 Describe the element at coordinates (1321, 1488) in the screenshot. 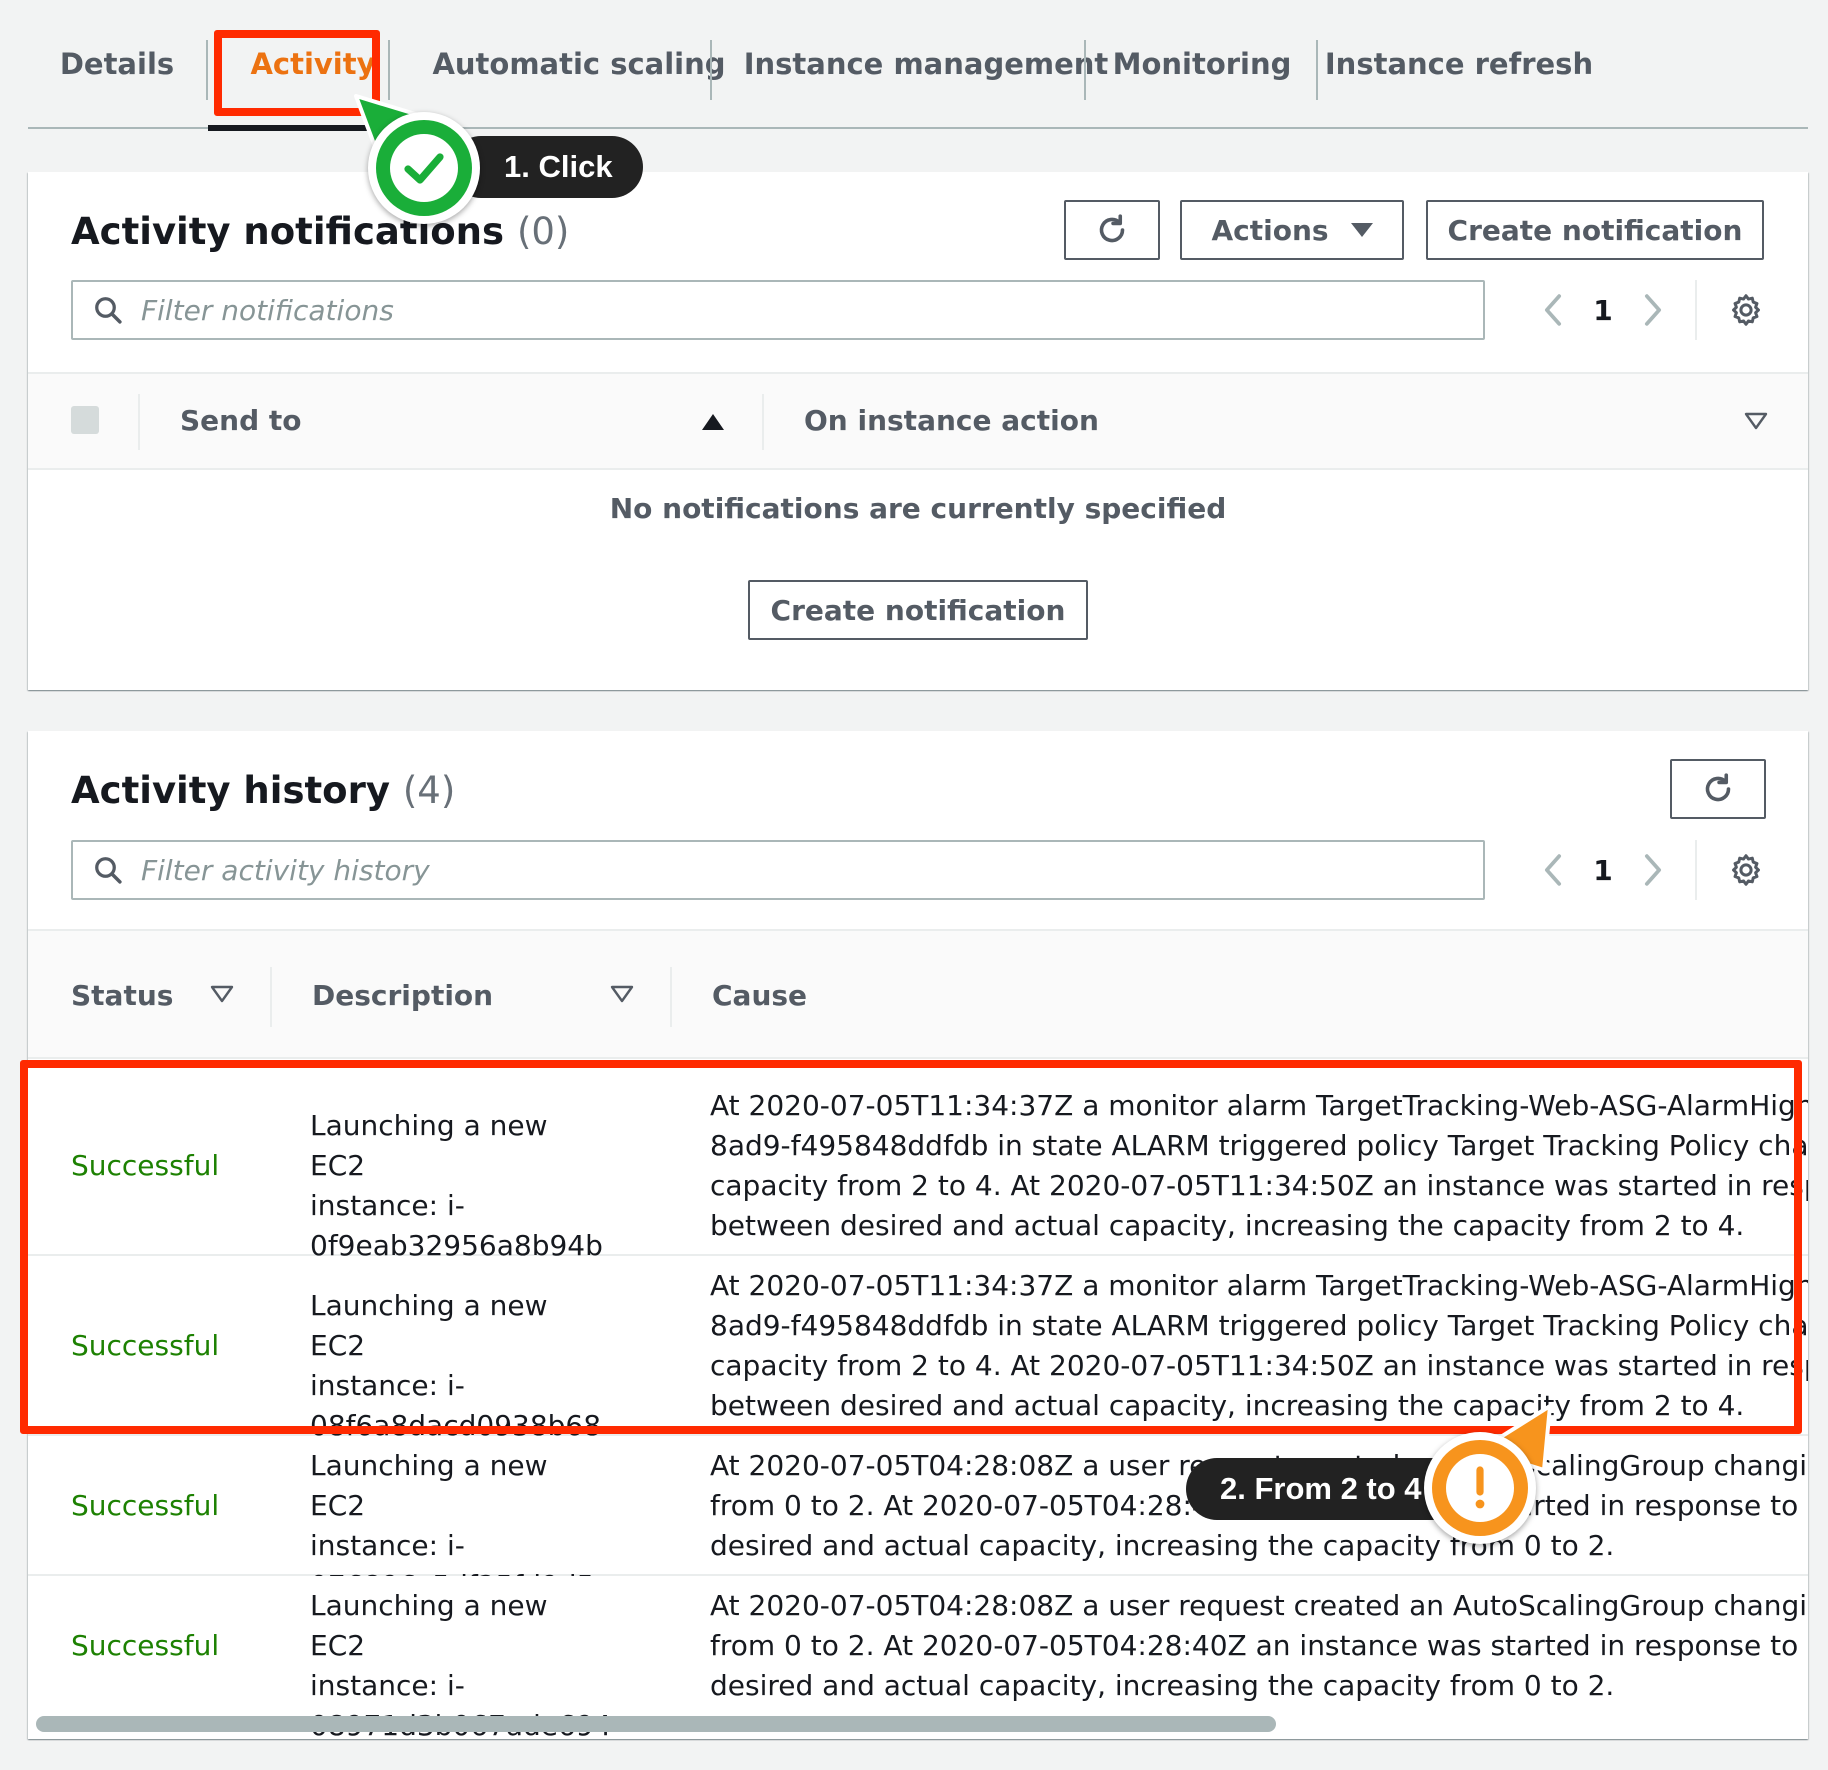

I see `step-2-label: 2. From 2 to 4` at that location.